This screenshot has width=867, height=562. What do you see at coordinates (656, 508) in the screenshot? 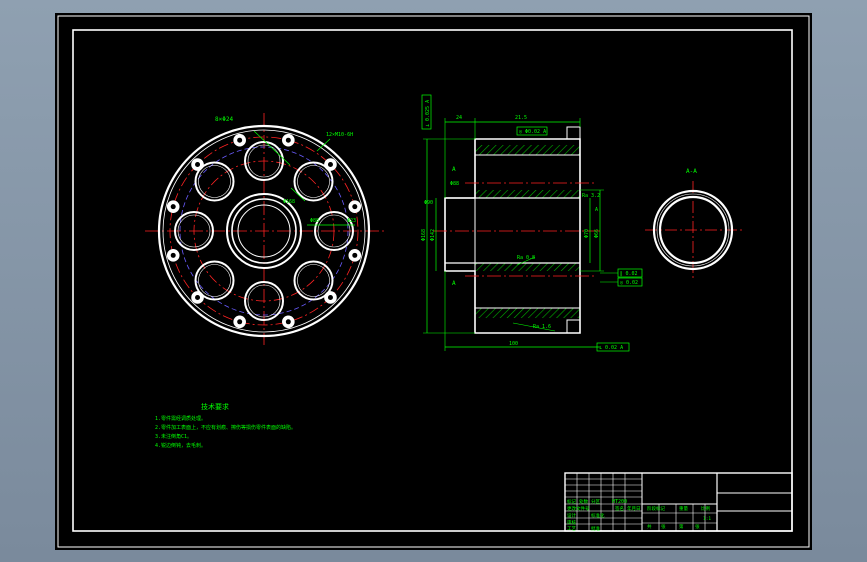
I see `tb-stage: 阶段标记` at bounding box center [656, 508].